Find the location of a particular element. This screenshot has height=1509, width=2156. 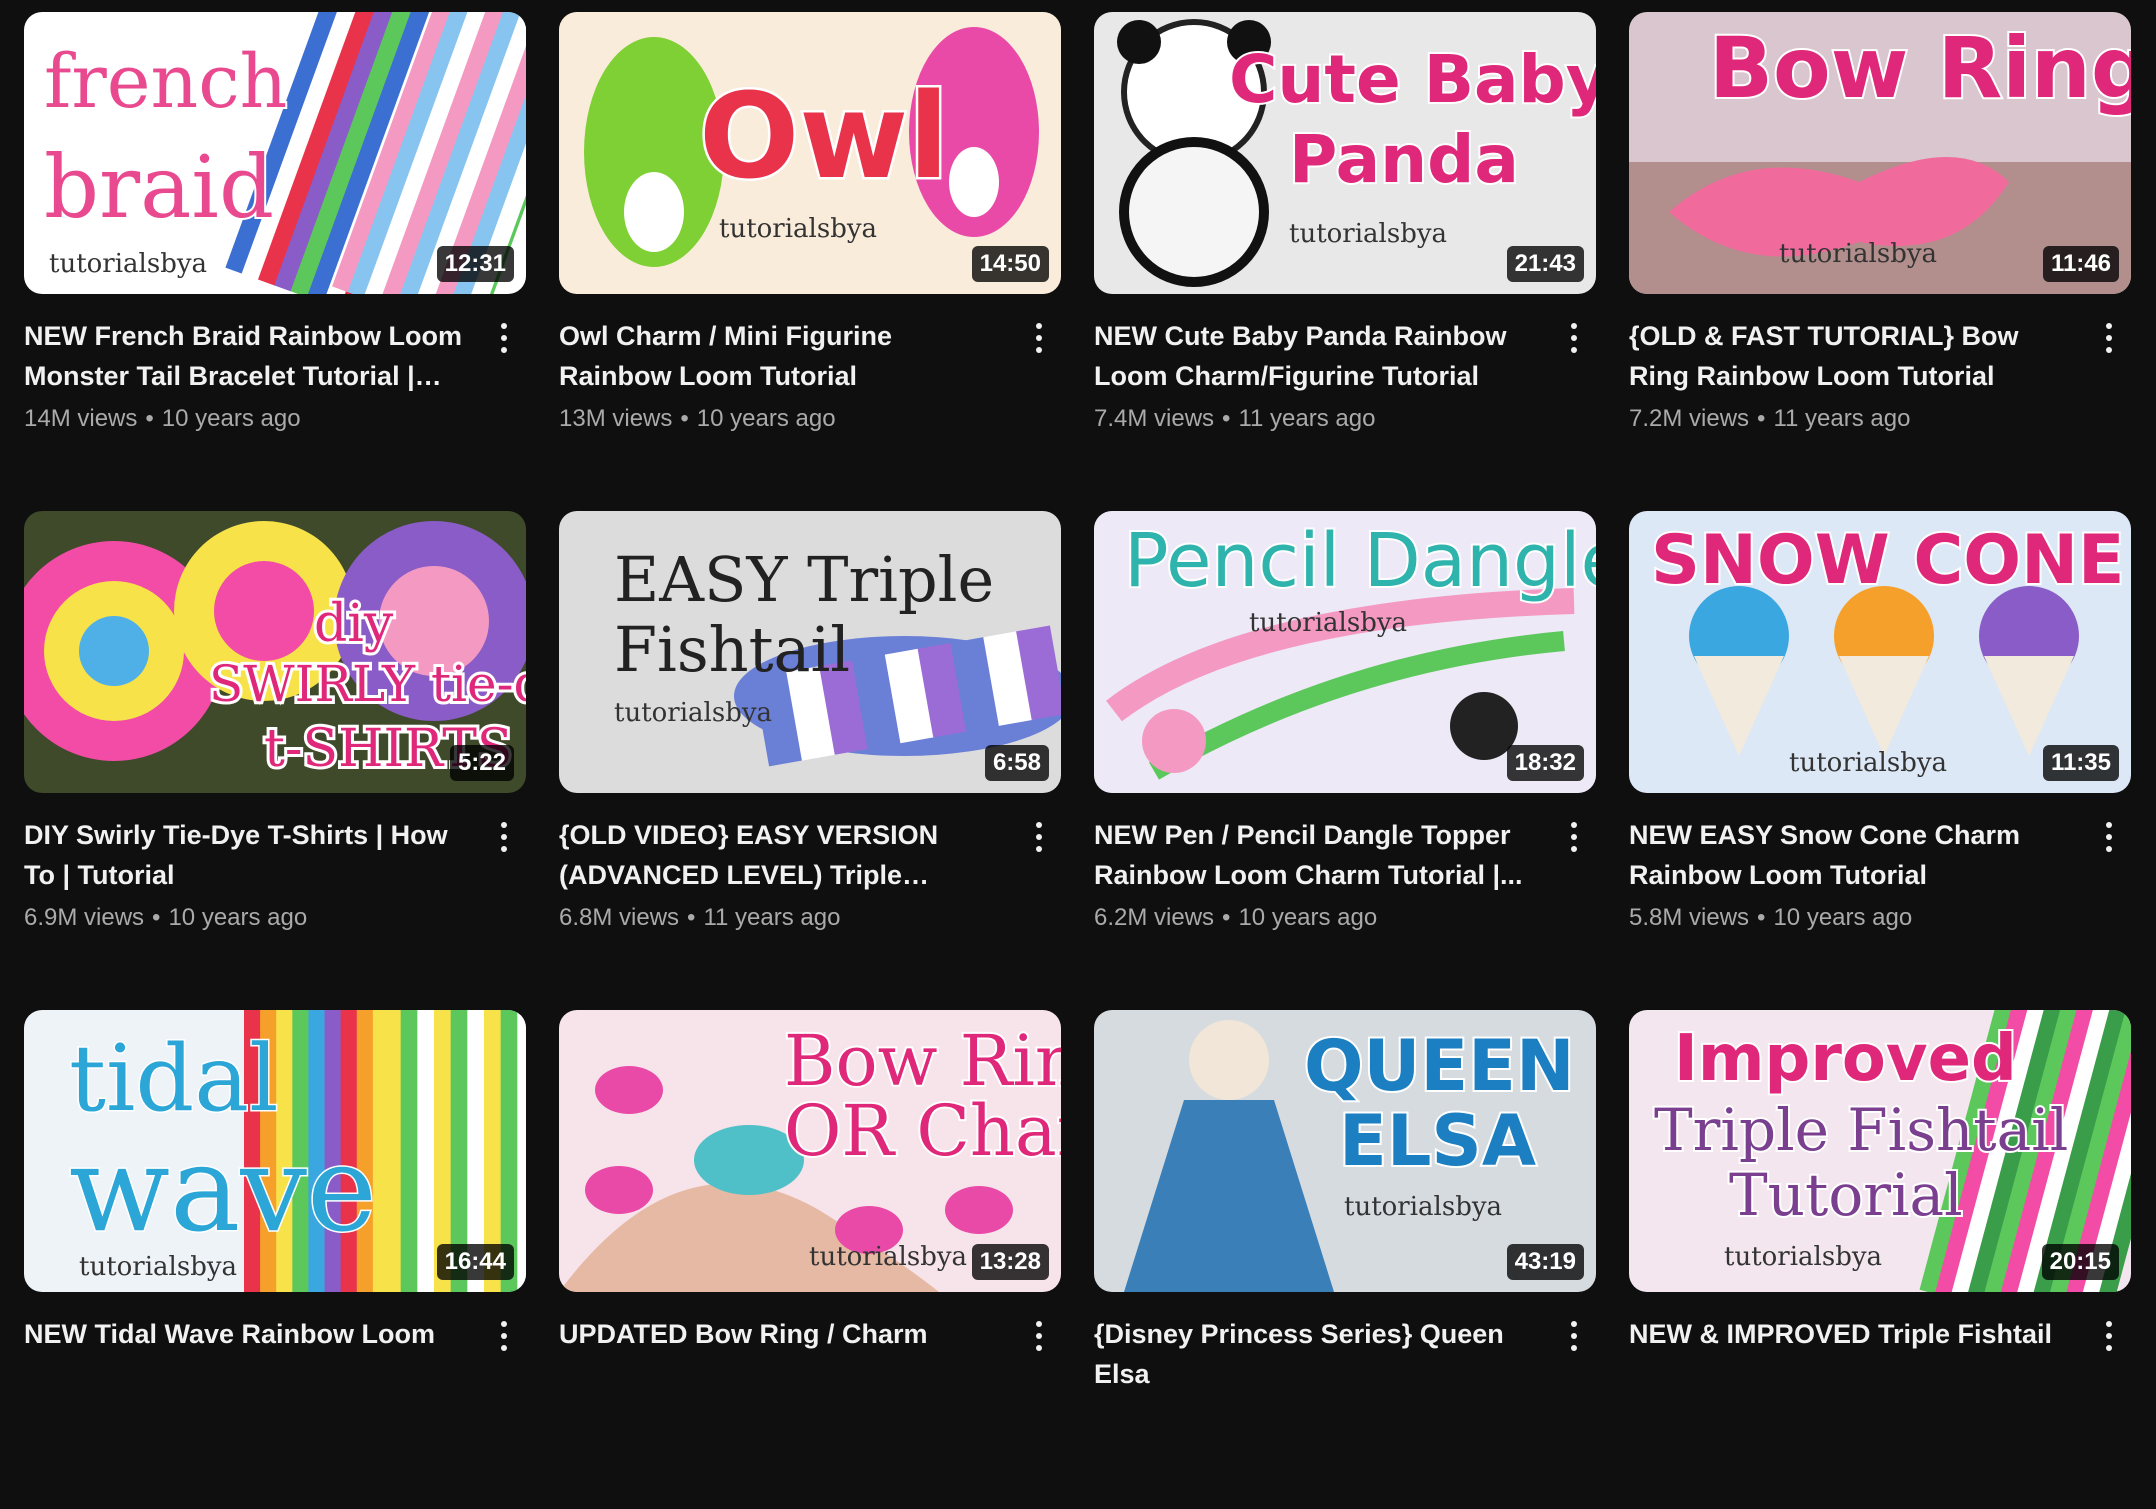

video-stats: 7.2M views • 11 years ago is located at coordinates (1852, 419).